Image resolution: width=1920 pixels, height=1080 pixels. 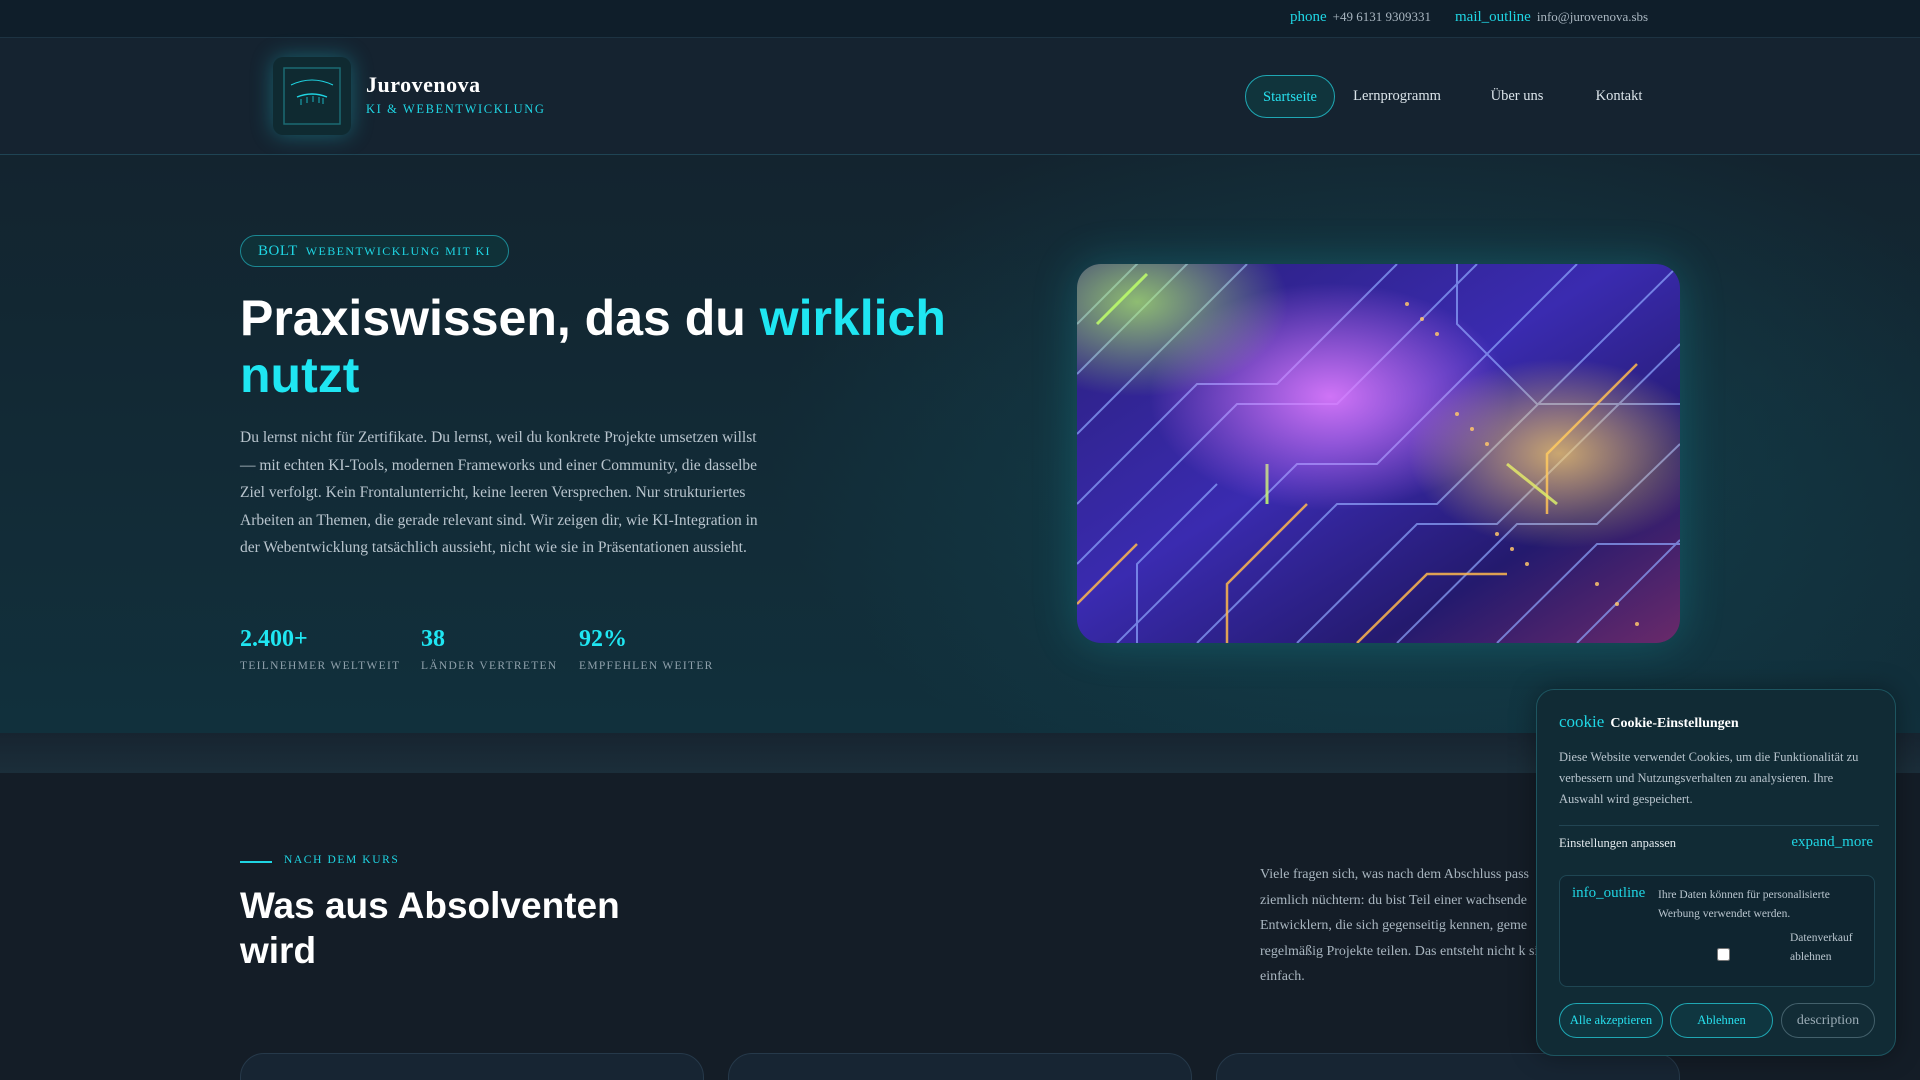 I want to click on logo, so click(x=312, y=96).